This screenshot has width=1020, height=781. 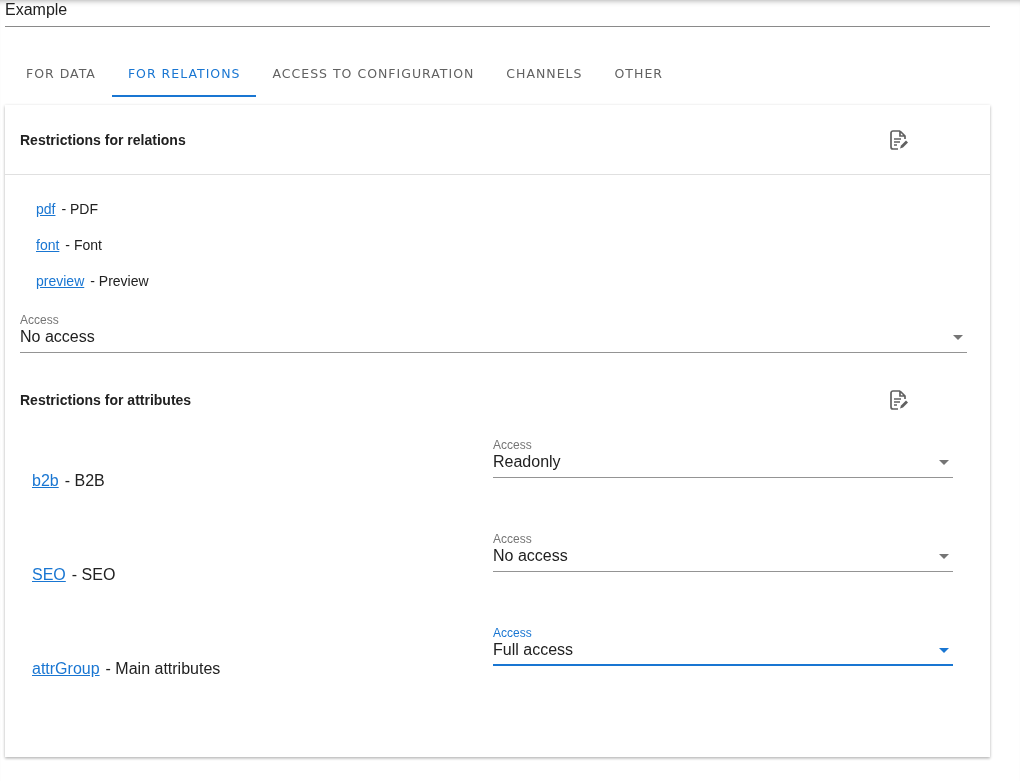 I want to click on select-value: Full access, so click(x=533, y=650).